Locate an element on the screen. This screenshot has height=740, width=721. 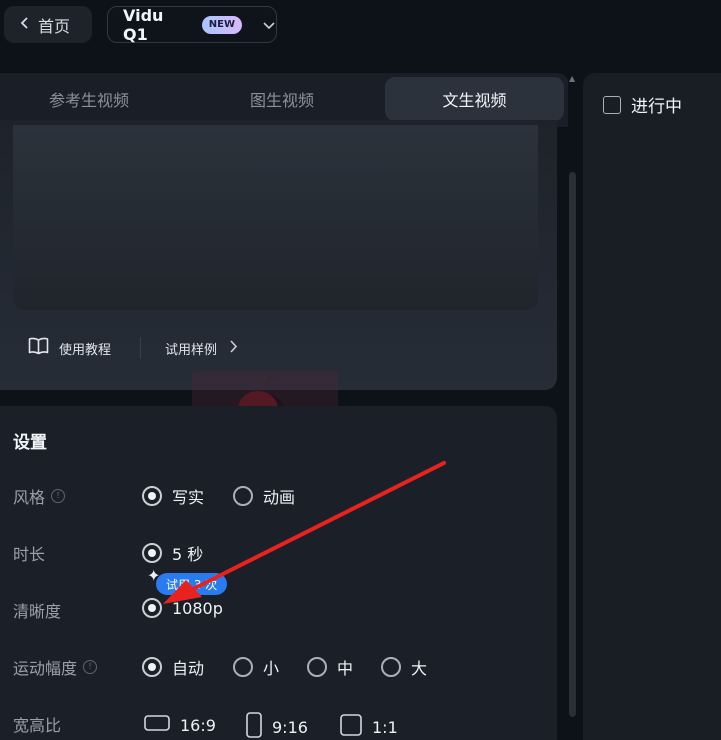
option-label: 5 秒 is located at coordinates (188, 554).